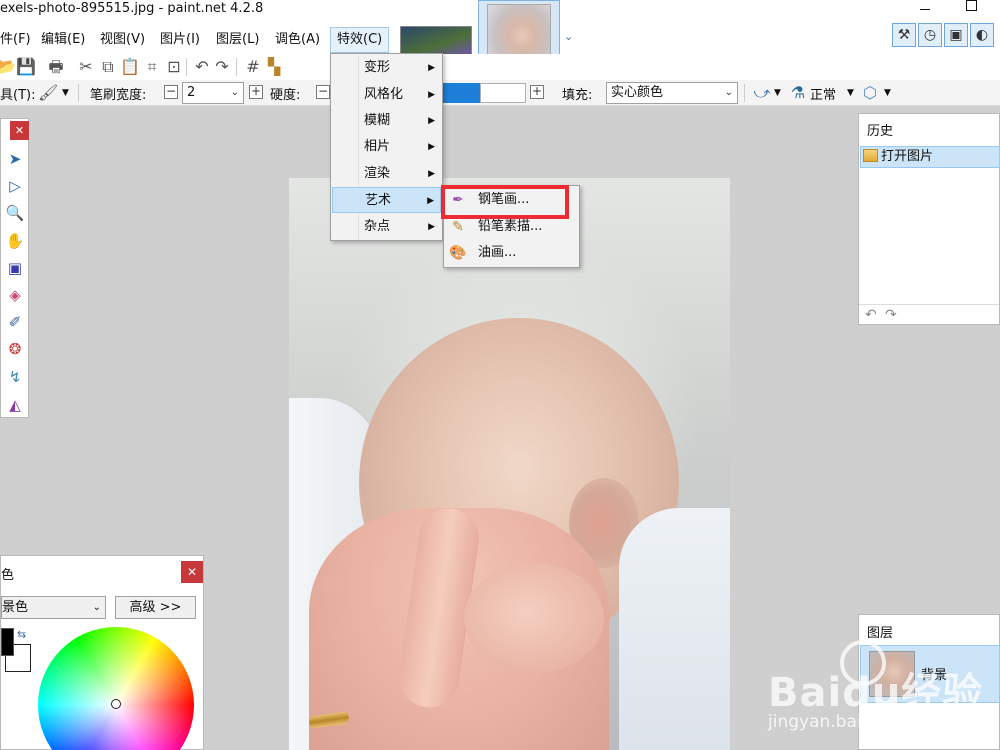 The height and width of the screenshot is (750, 1000). Describe the element at coordinates (674, 629) in the screenshot. I see `canvas-region-blanket-right` at that location.